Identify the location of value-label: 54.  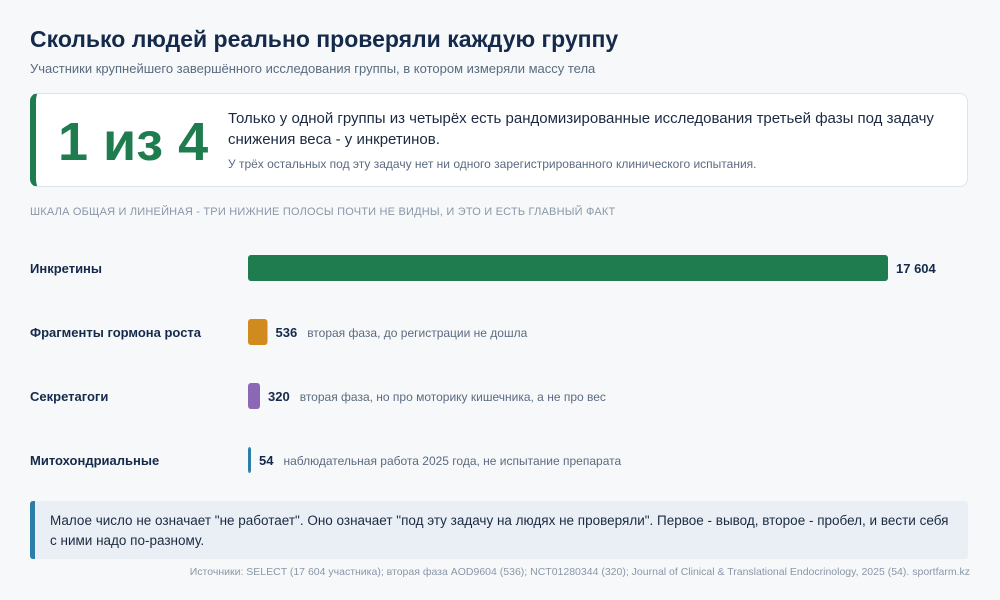
(266, 460).